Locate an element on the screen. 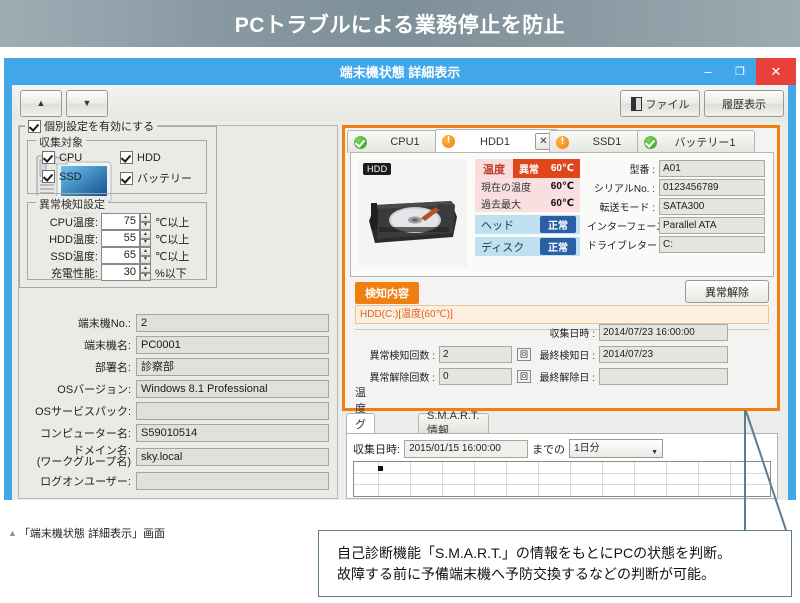  info-row-department: 部署名: 診察部 is located at coordinates (178, 367).